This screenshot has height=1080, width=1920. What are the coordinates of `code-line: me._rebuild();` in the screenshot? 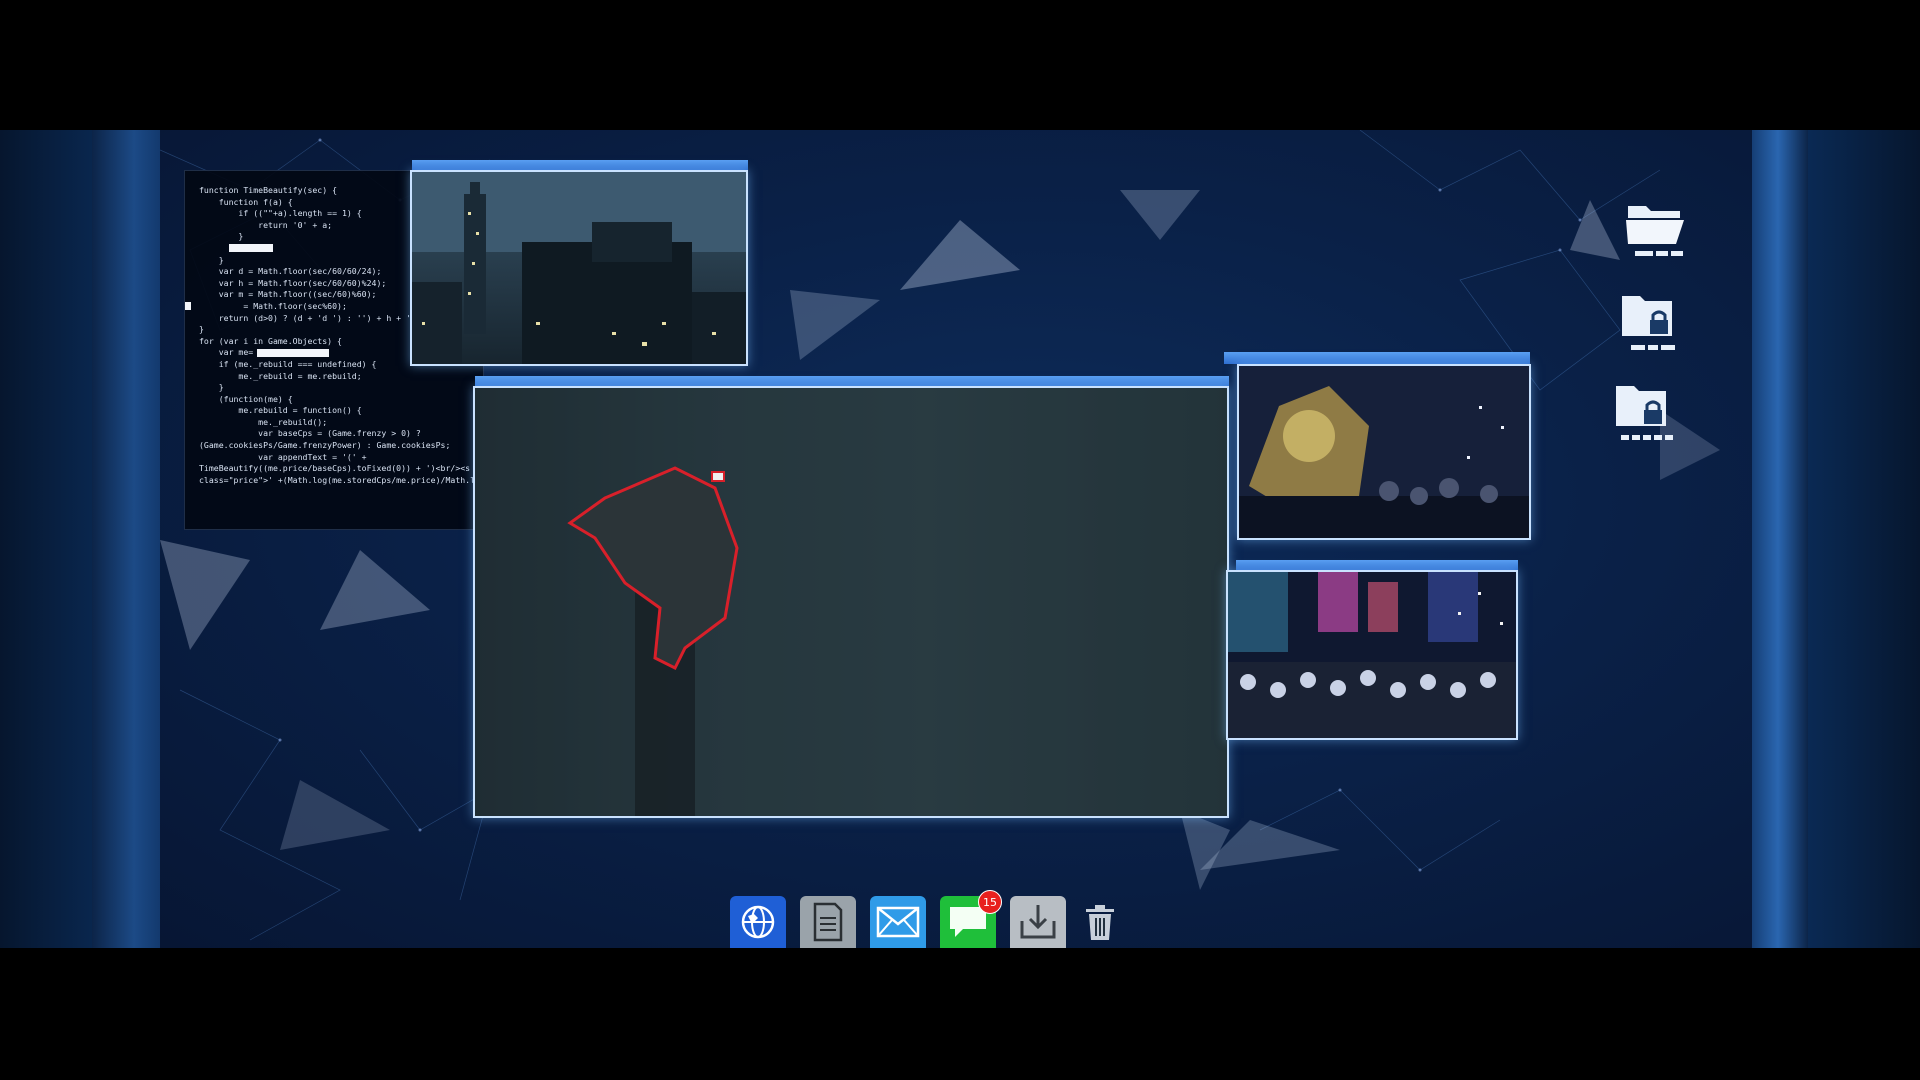 It's located at (263, 421).